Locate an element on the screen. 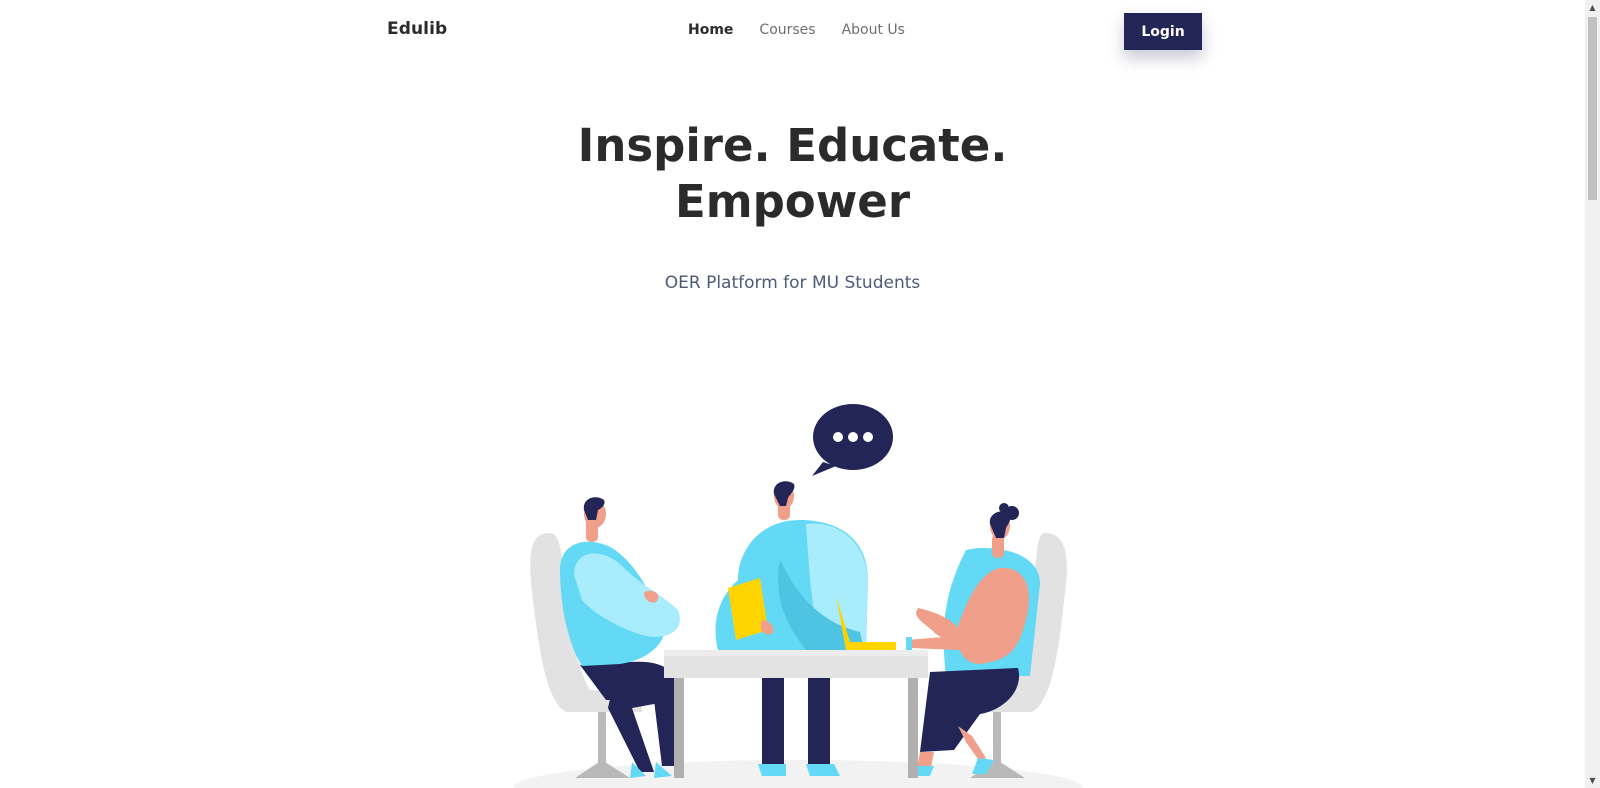 The height and width of the screenshot is (788, 1600). hero-title-line-1: Inspire. Educate. is located at coordinates (792, 145).